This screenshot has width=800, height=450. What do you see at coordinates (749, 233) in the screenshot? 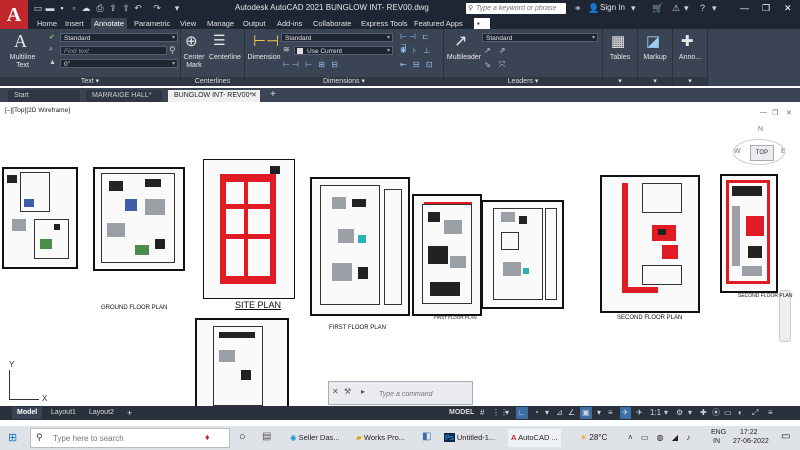
I see `sheet-second-floor-small` at bounding box center [749, 233].